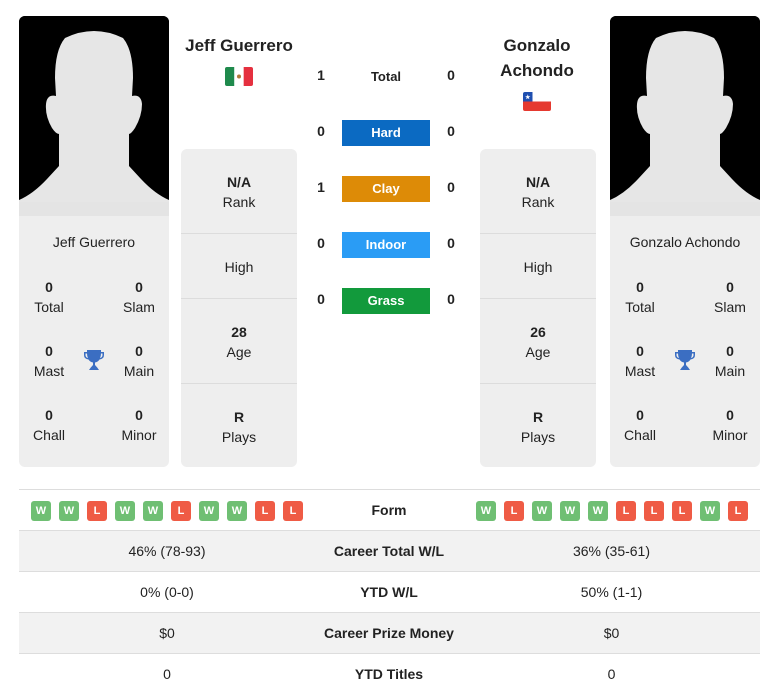 The width and height of the screenshot is (779, 699). Describe the element at coordinates (386, 245) in the screenshot. I see `surface-indoor-badge: Indoor` at that location.